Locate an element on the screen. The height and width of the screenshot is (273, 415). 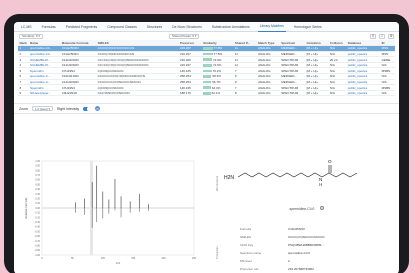
property-row: MS level 2 is located at coordinates (315, 261).